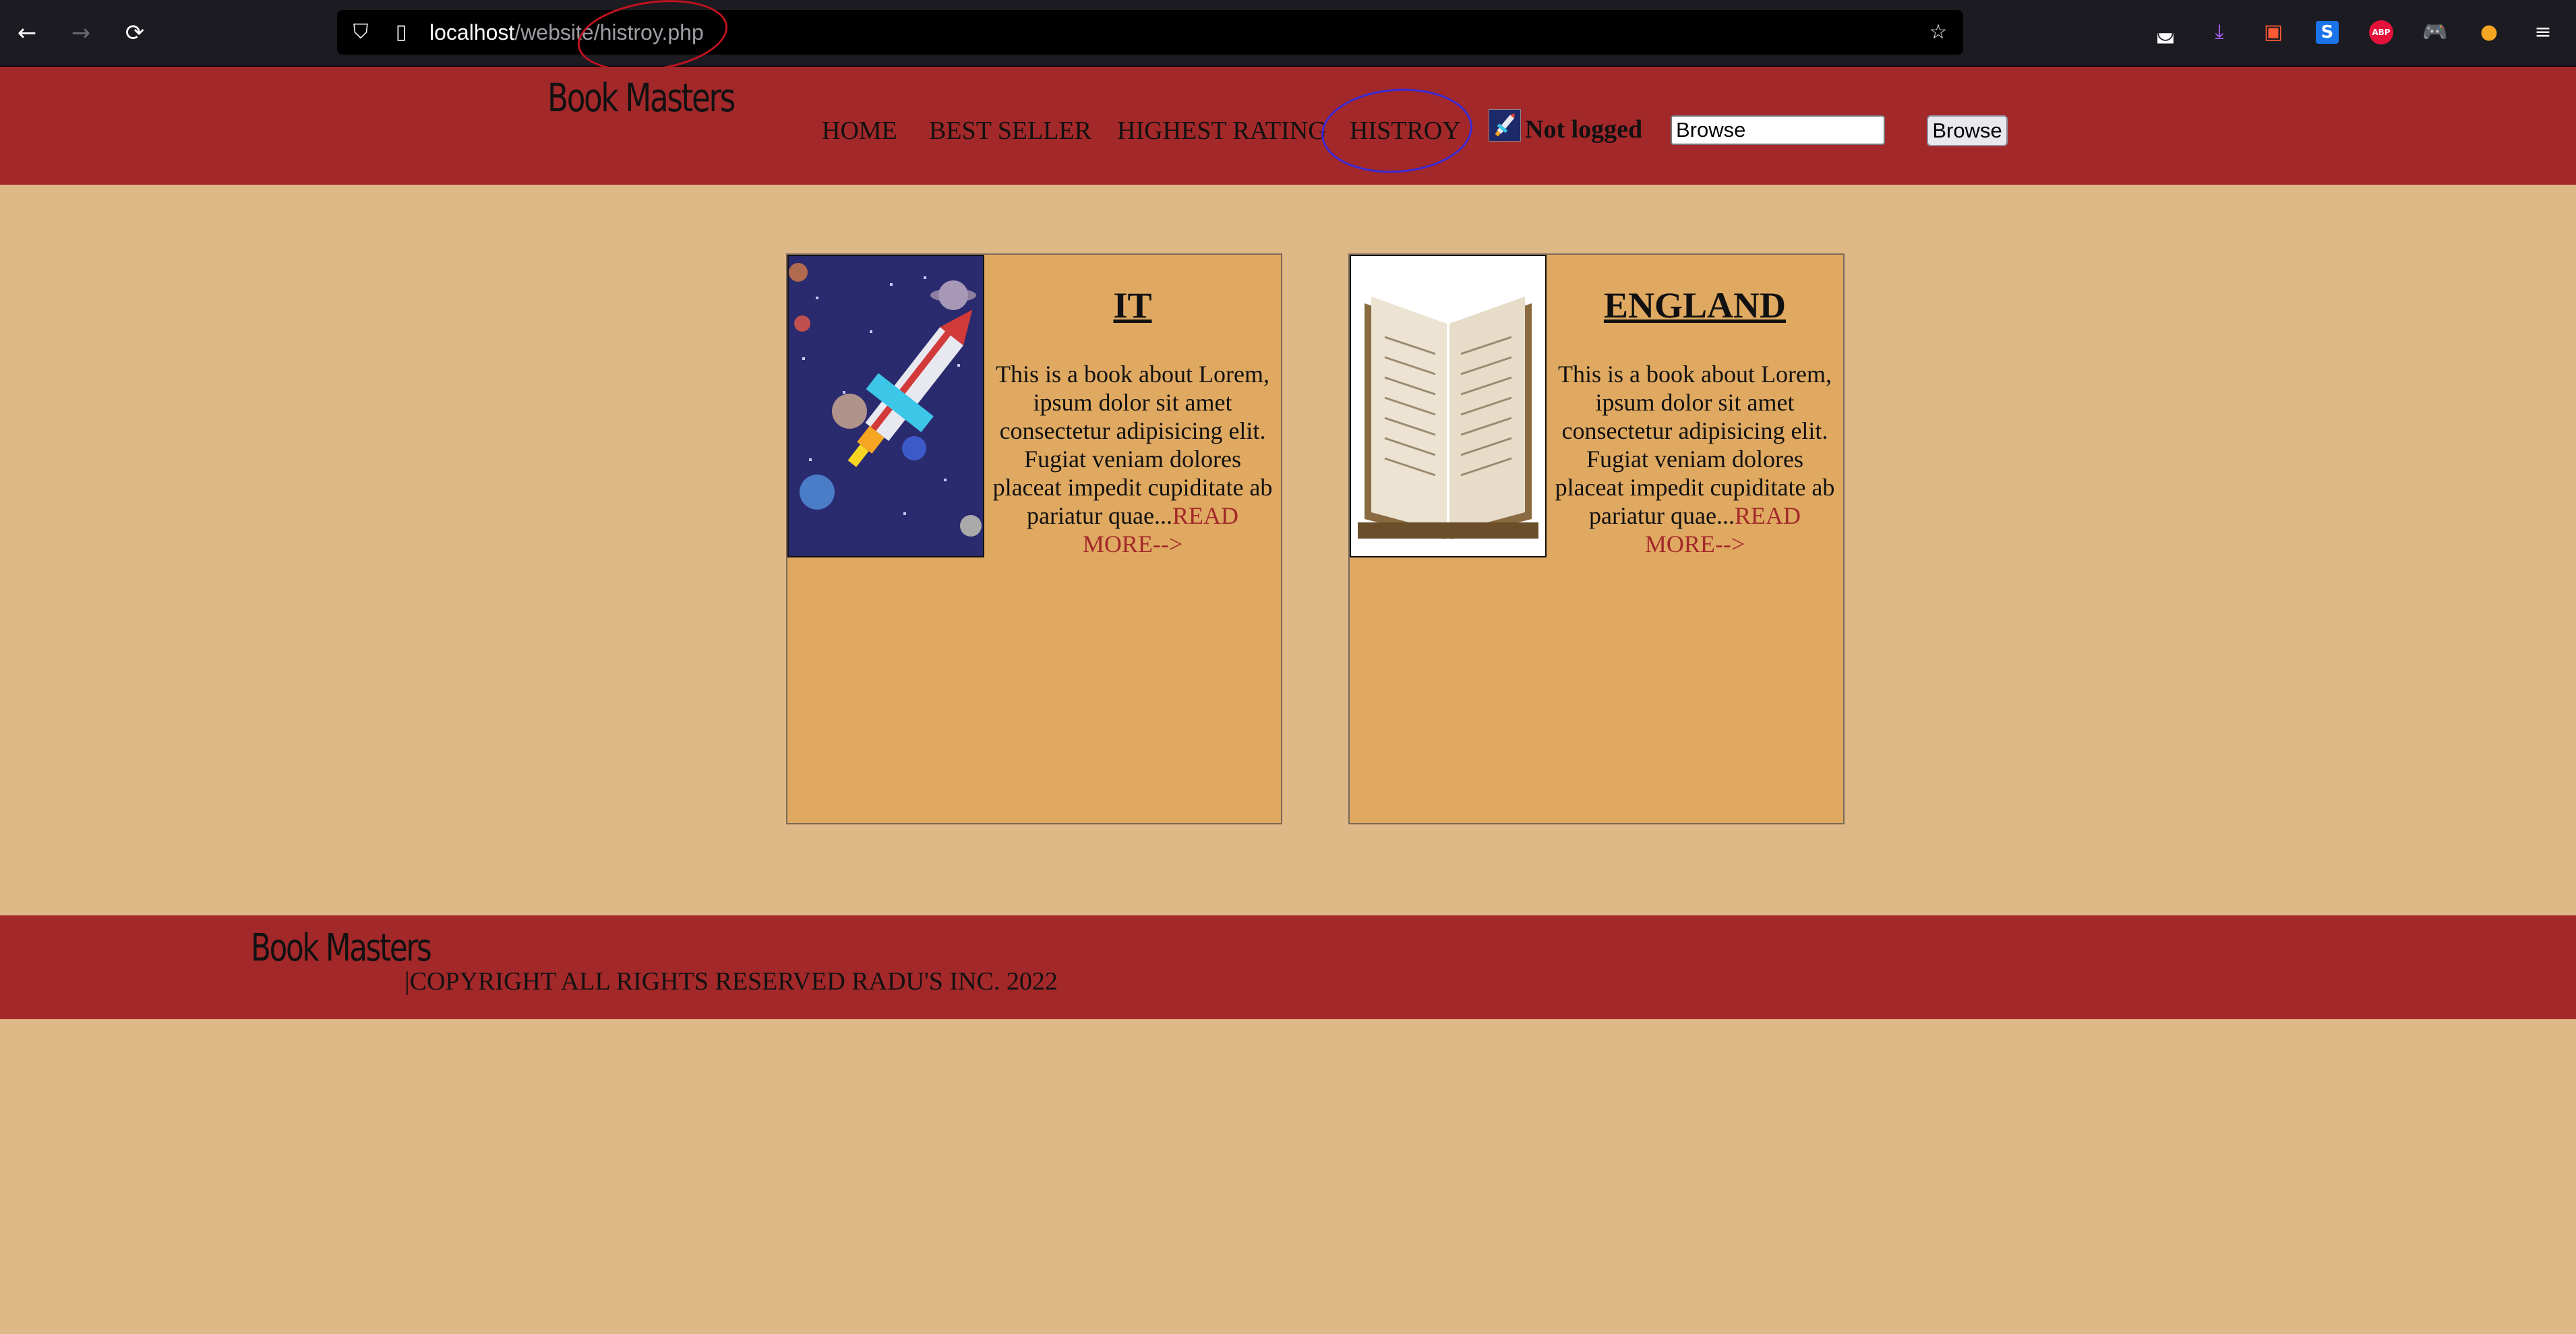 The height and width of the screenshot is (1334, 2576). Describe the element at coordinates (1505, 126) in the screenshot. I see `user-avatar-icon` at that location.